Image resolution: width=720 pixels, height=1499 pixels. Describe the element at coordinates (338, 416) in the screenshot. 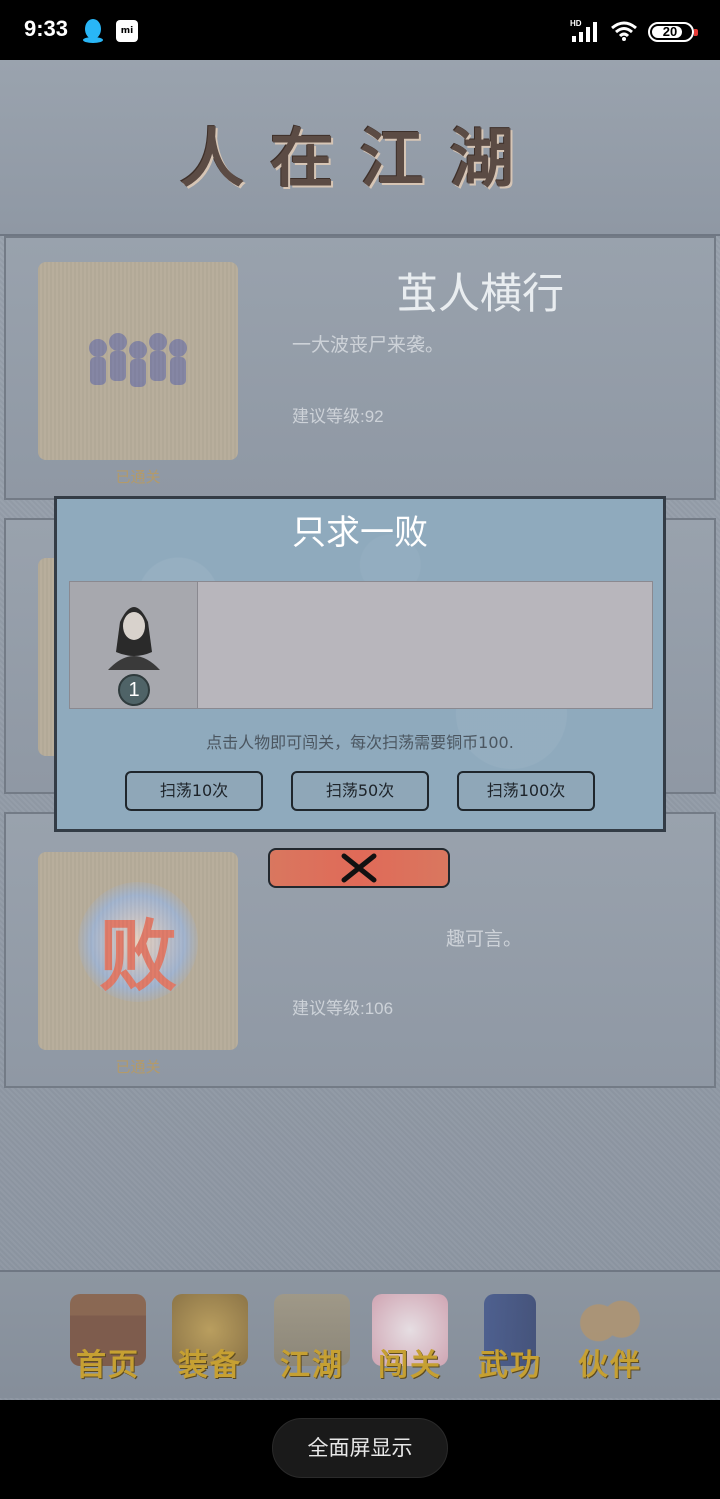

I see `stage-suggested-level: 建议等级:92` at that location.